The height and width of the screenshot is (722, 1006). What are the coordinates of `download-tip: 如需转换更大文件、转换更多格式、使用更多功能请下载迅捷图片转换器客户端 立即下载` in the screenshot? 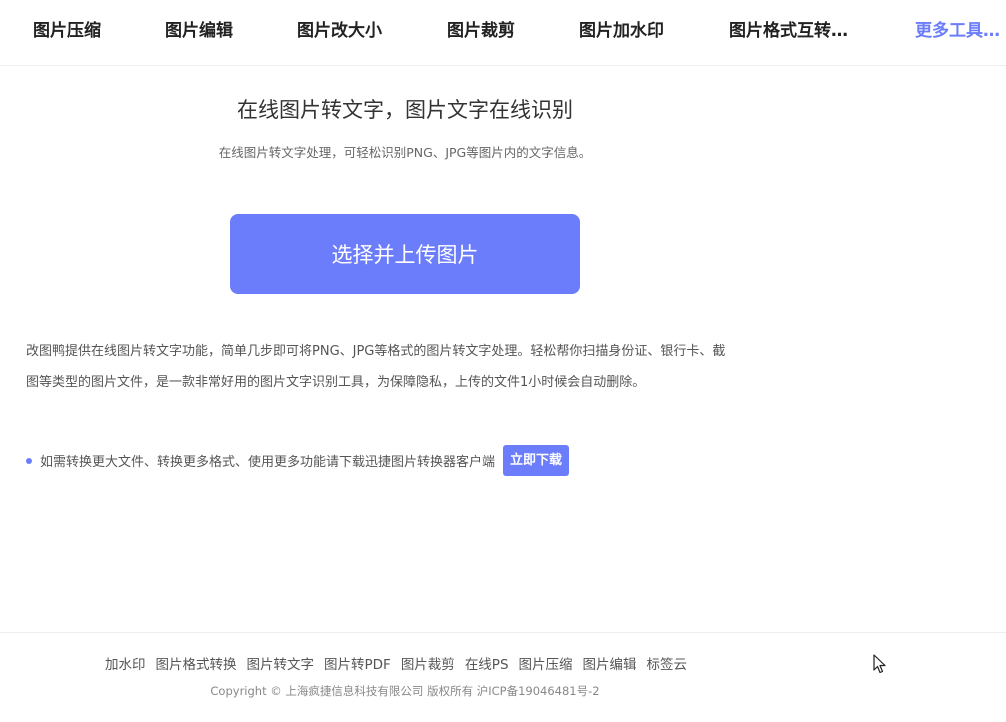 It's located at (298, 460).